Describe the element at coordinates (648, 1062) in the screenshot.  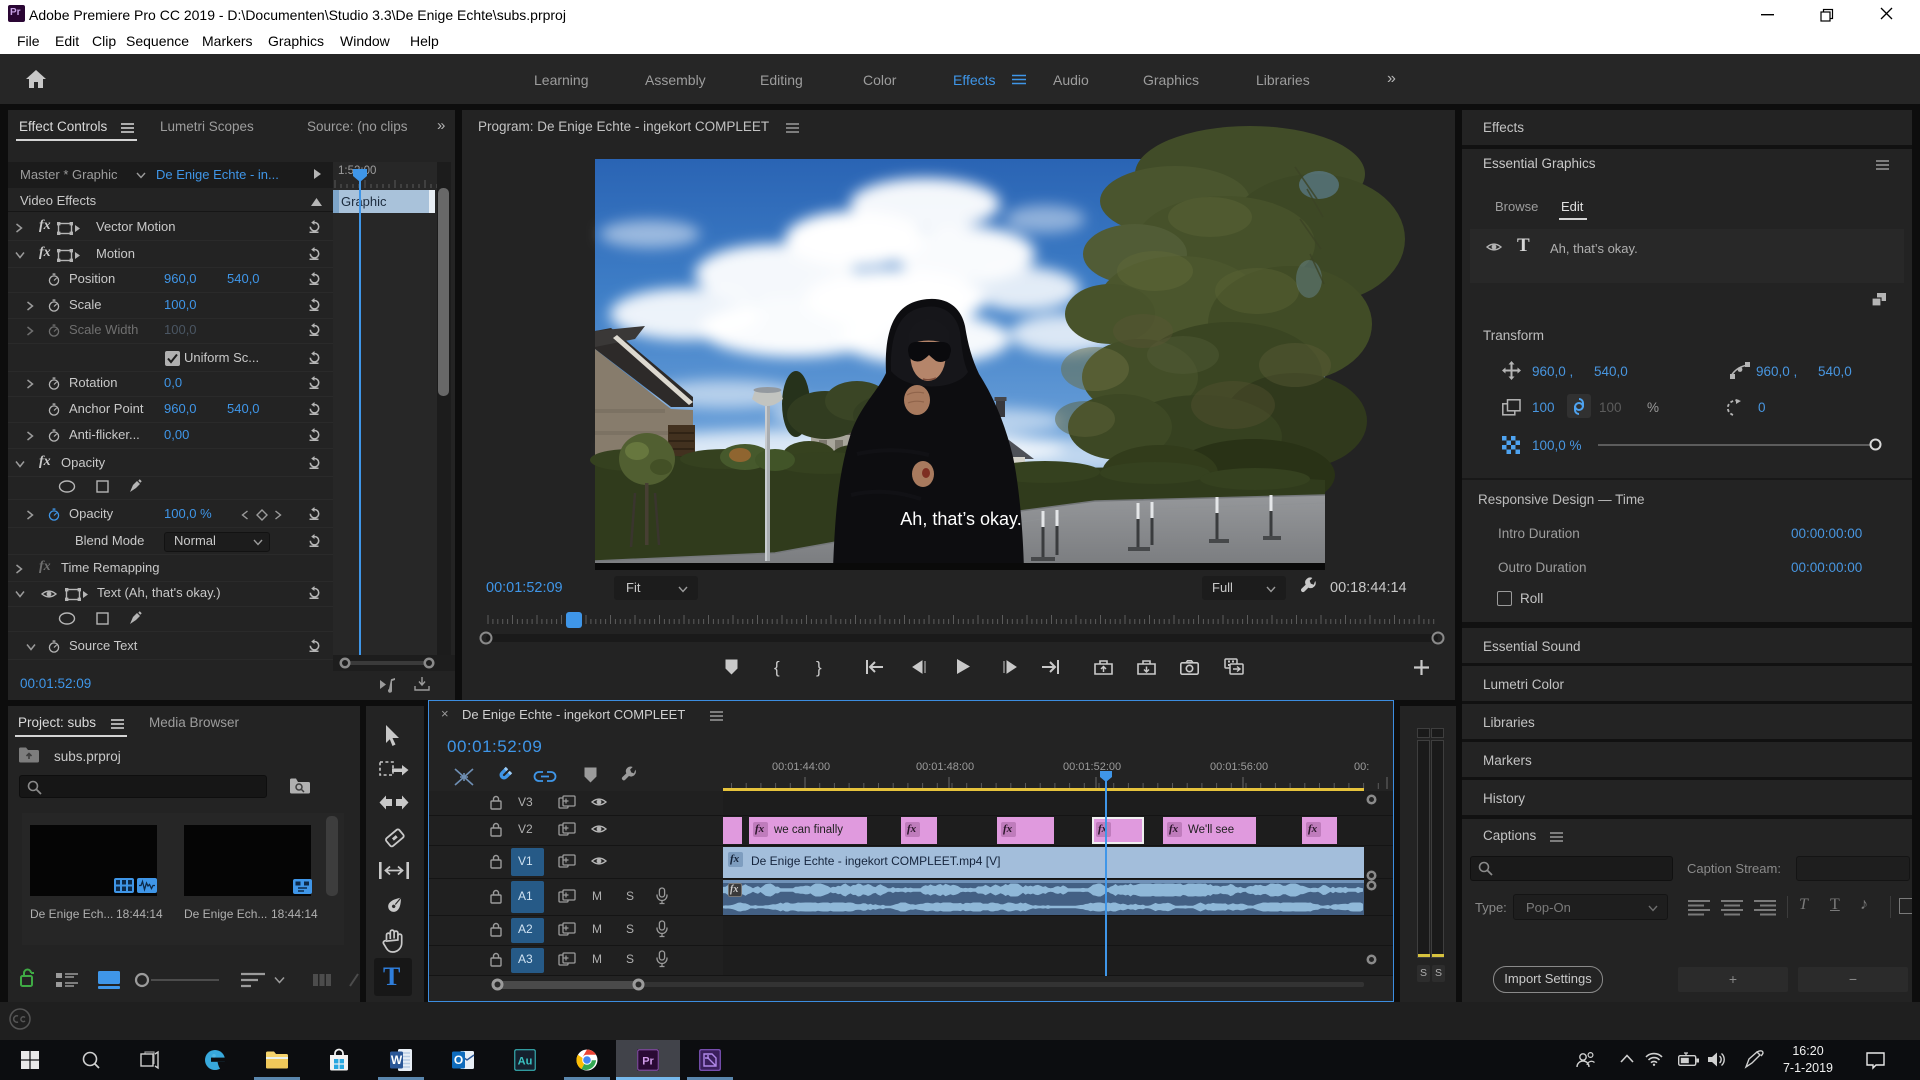
I see `svg-text: Pr` at that location.